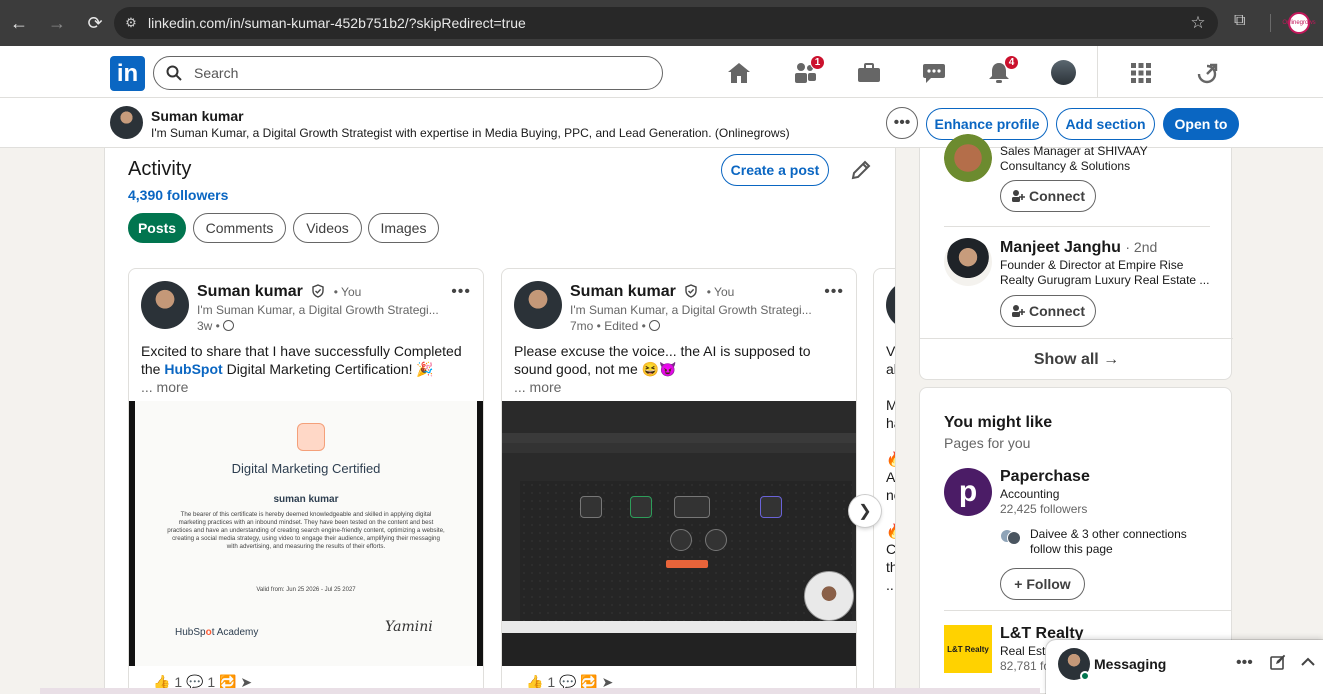 Image resolution: width=1323 pixels, height=694 pixels. I want to click on carousel-next-button: ❯, so click(865, 511).